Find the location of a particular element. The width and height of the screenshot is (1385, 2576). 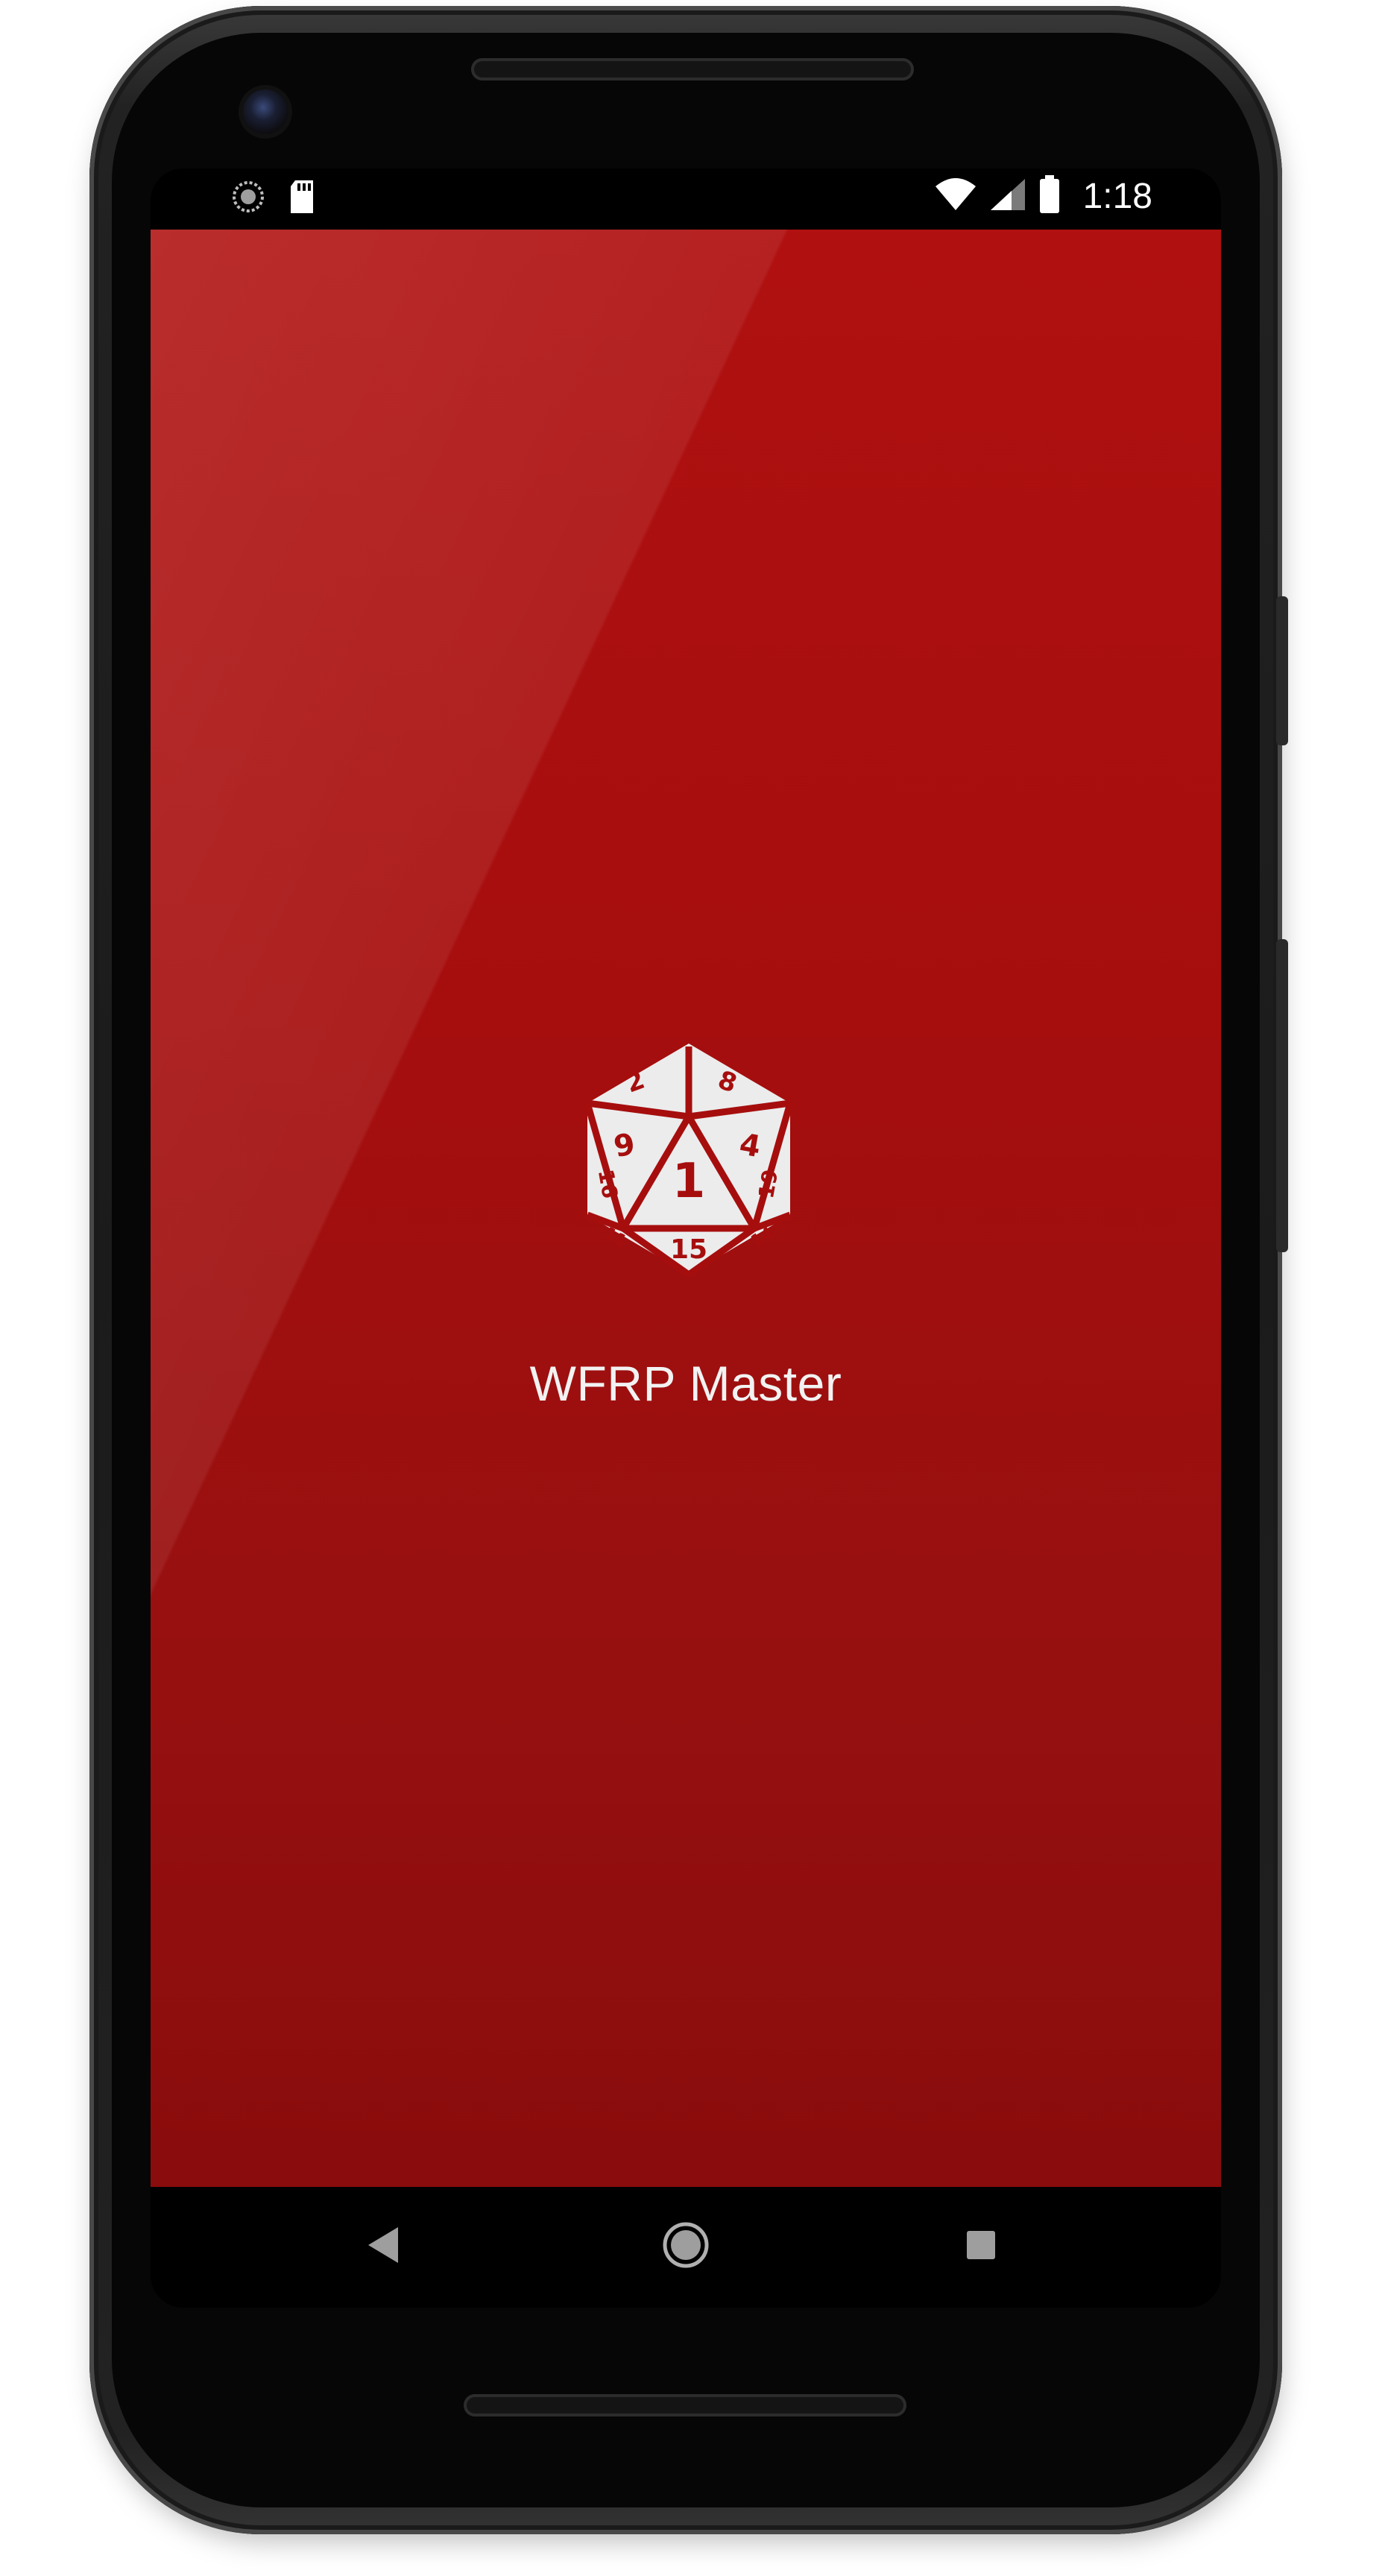

sd-card-icon is located at coordinates (302, 198).